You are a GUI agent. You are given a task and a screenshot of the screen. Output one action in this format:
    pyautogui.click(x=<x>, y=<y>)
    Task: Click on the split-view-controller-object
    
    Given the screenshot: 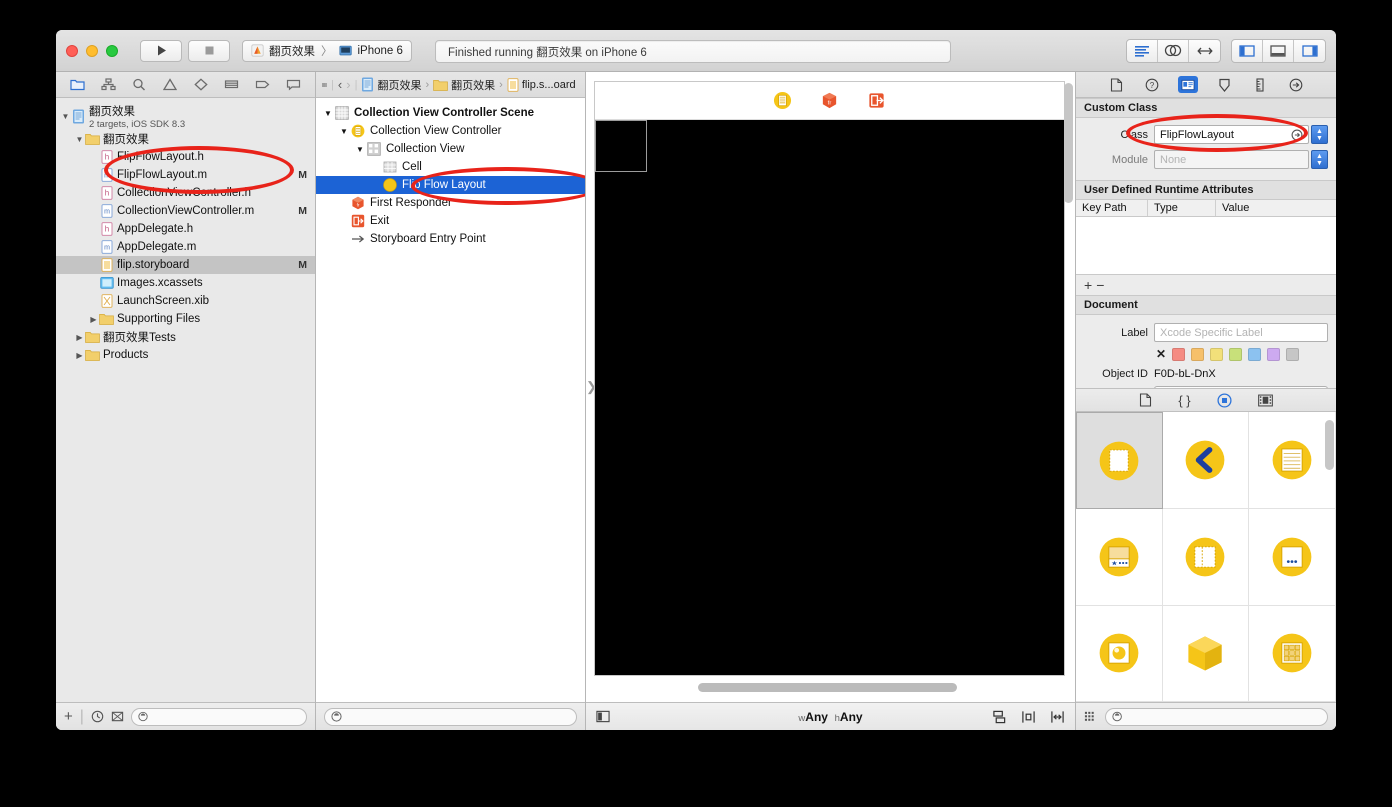 What is the action you would take?
    pyautogui.click(x=1206, y=557)
    